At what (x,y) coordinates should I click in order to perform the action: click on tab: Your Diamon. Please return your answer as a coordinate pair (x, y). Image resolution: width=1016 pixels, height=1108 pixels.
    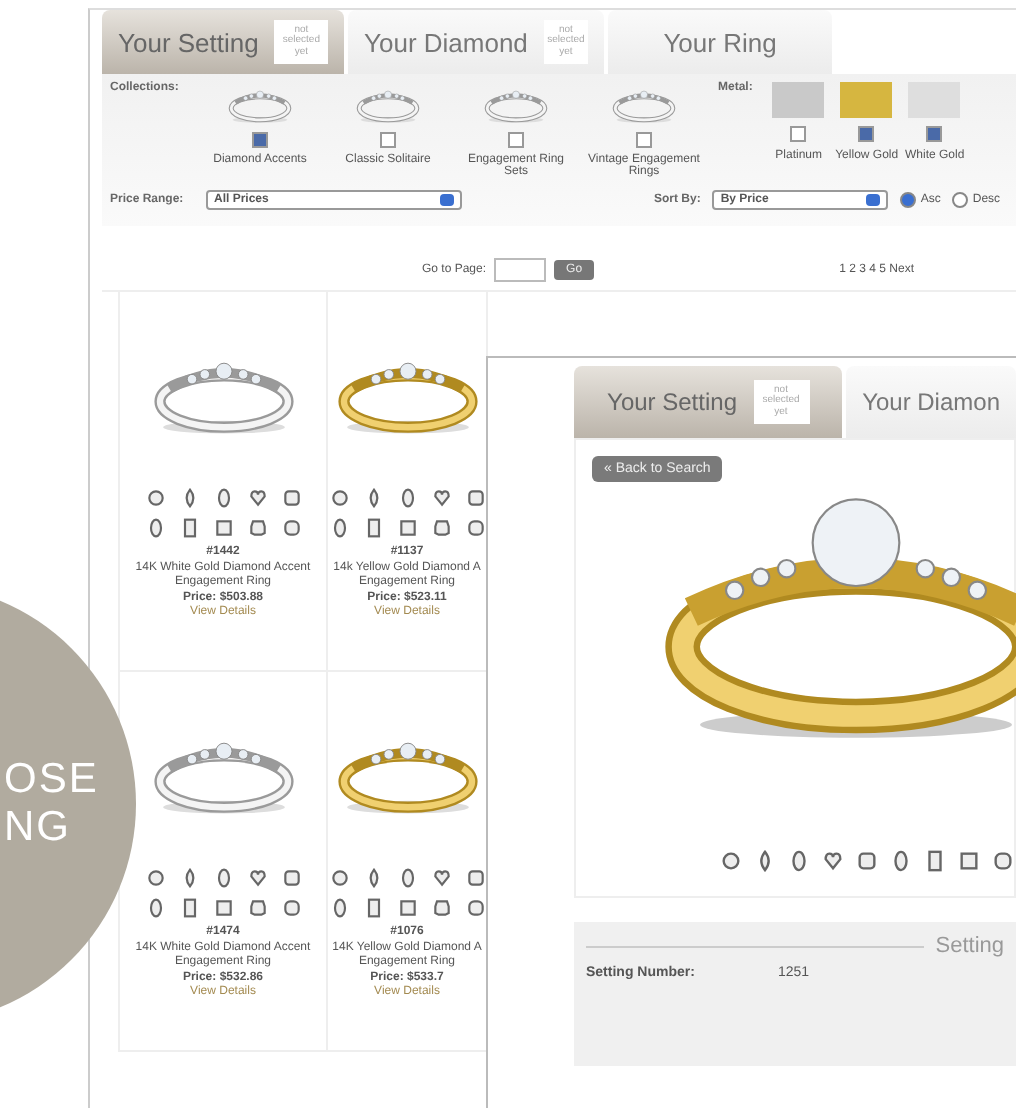
    Looking at the image, I should click on (931, 402).